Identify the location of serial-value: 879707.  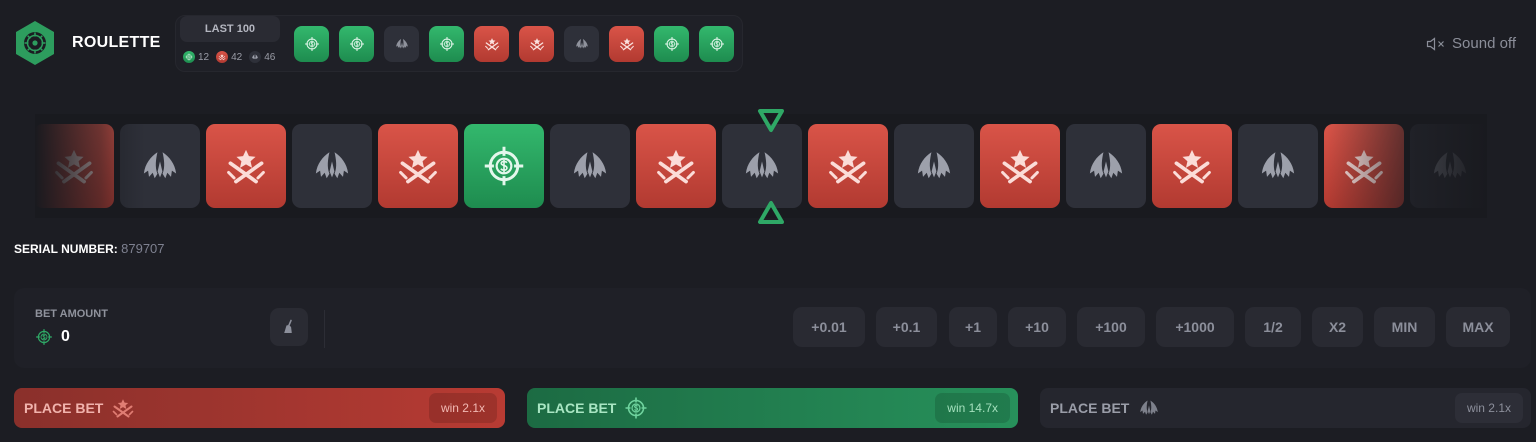
(143, 248).